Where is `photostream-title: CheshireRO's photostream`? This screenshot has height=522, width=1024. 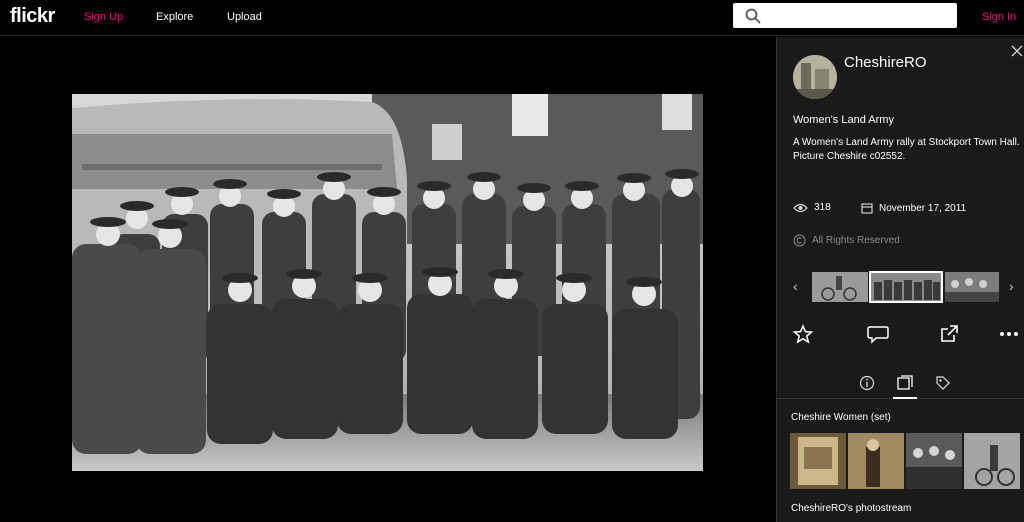
photostream-title: CheshireRO's photostream is located at coordinates (851, 508).